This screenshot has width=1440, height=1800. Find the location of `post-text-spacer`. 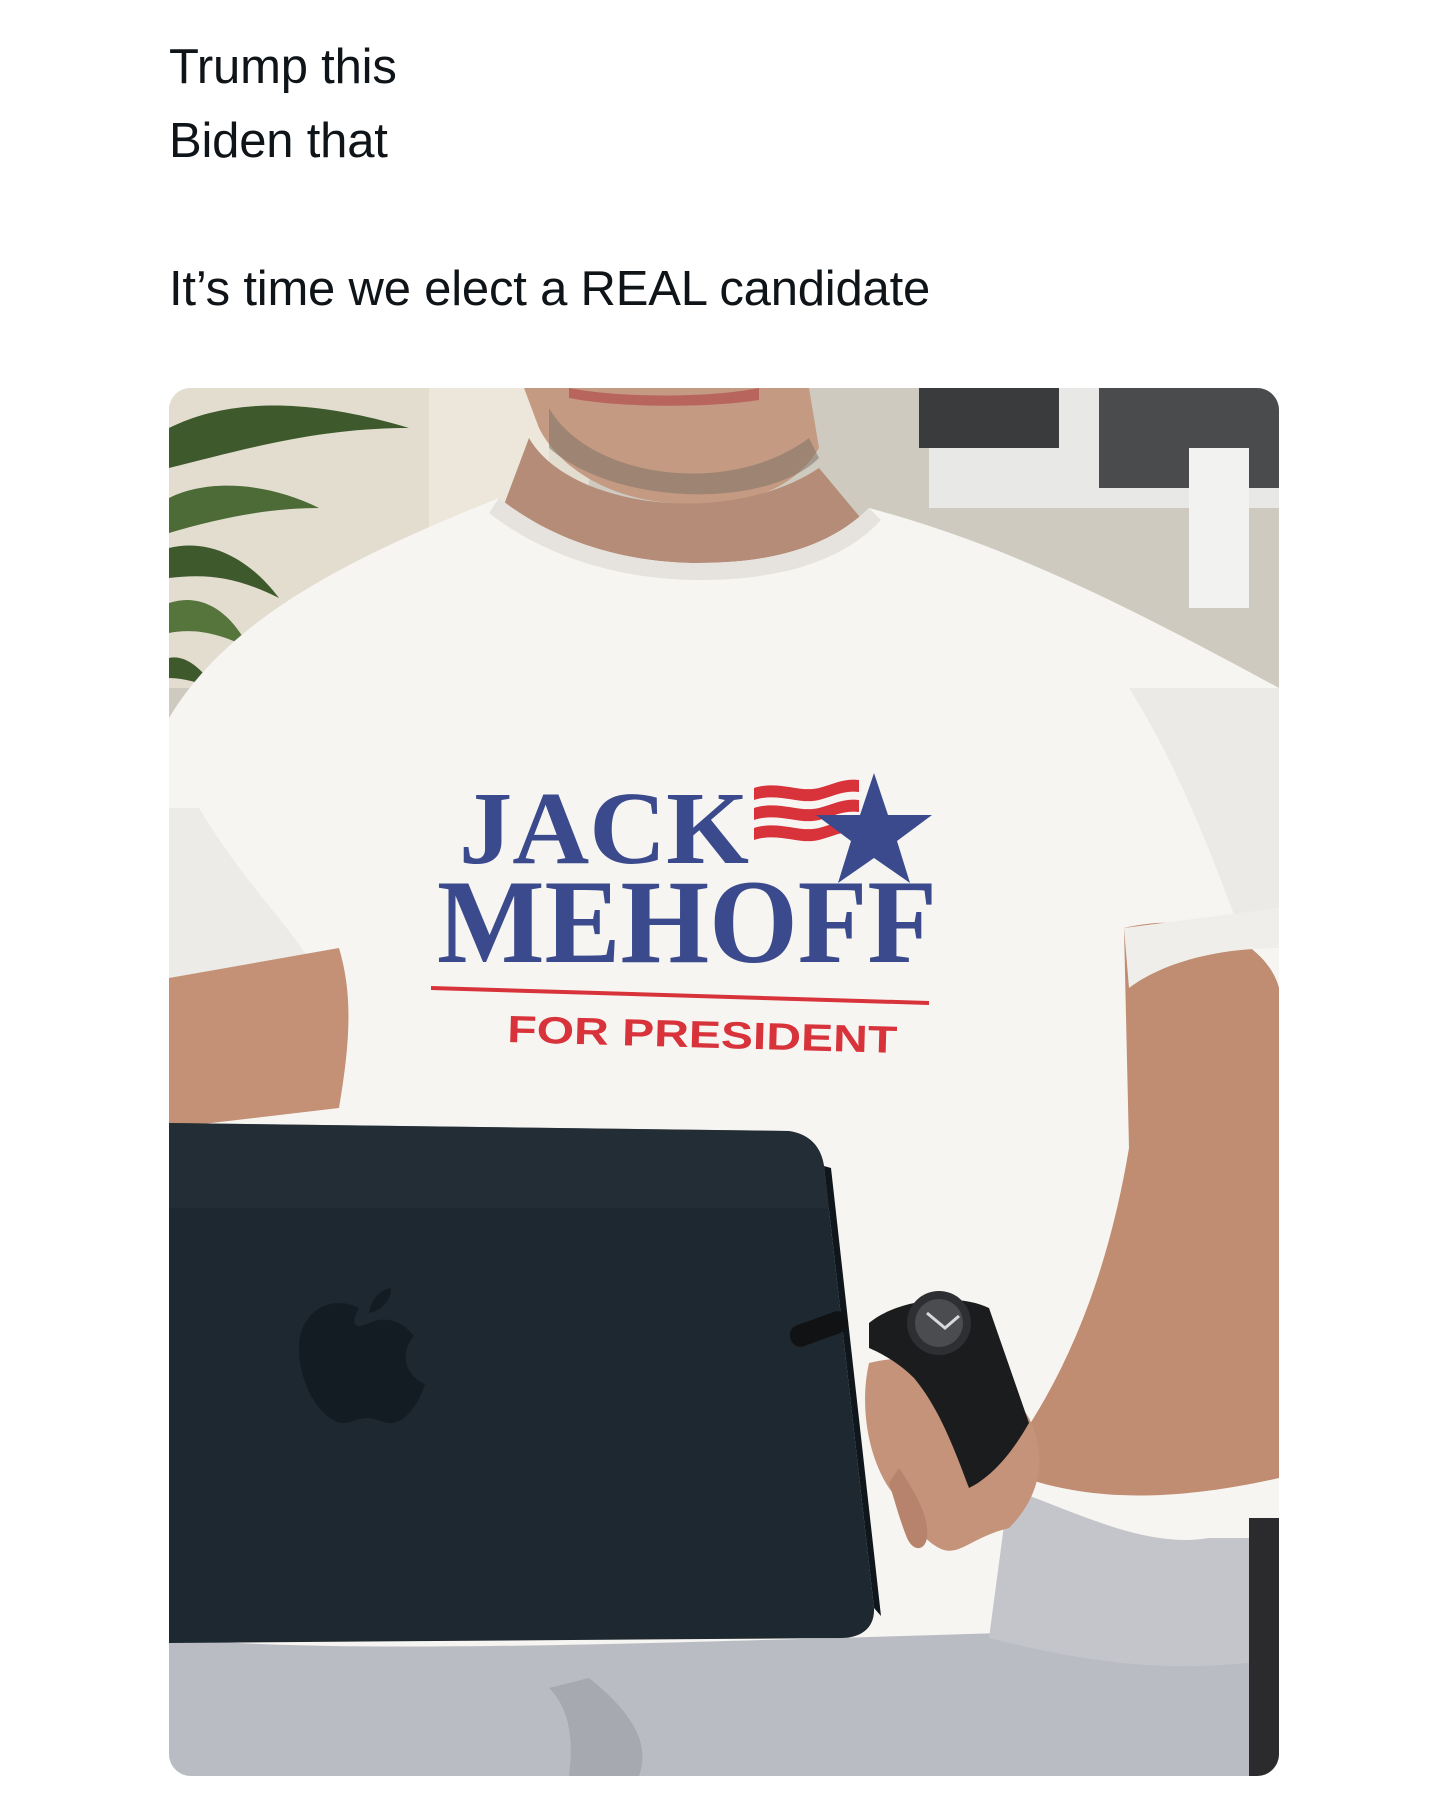

post-text-spacer is located at coordinates (719, 215).